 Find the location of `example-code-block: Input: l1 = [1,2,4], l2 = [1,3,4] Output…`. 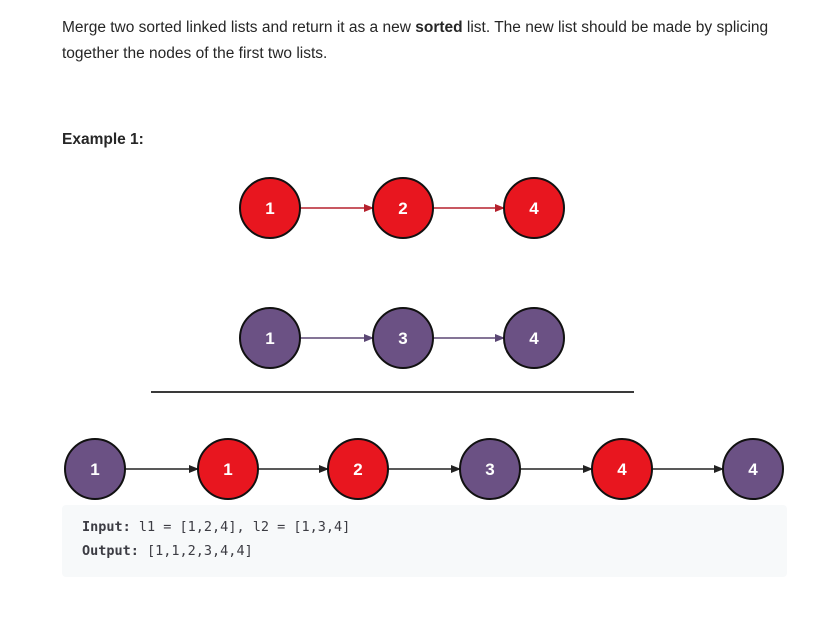

example-code-block: Input: l1 = [1,2,4], l2 = [1,3,4] Output… is located at coordinates (424, 541).